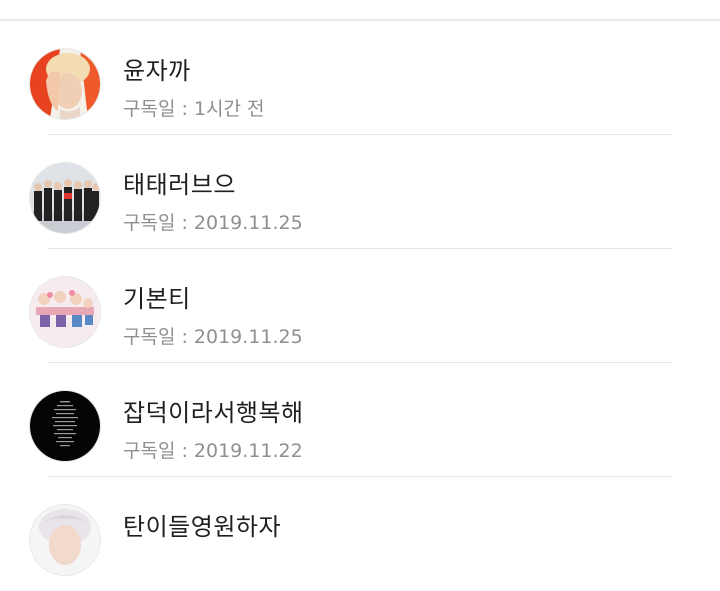  What do you see at coordinates (202, 527) in the screenshot?
I see `subscriber-name: 탄이들영원하자` at bounding box center [202, 527].